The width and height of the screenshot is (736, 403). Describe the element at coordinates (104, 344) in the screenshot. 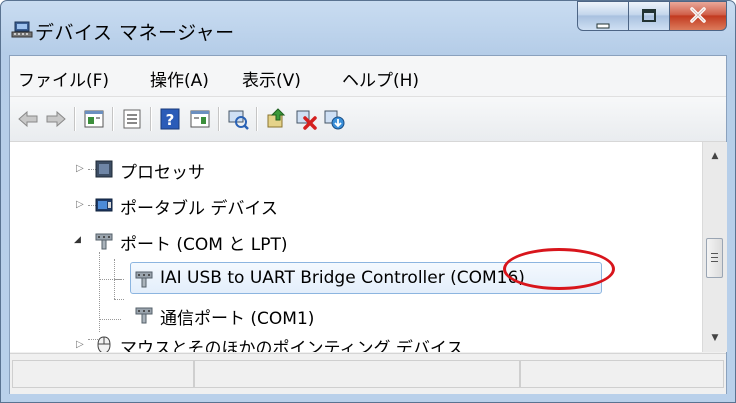

I see `mouse-icon` at that location.